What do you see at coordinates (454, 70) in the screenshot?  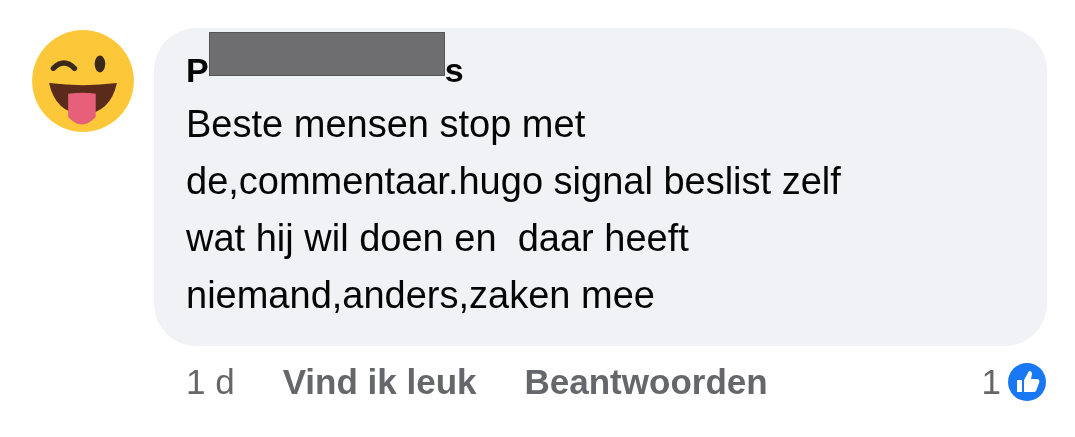 I see `author-name: s` at bounding box center [454, 70].